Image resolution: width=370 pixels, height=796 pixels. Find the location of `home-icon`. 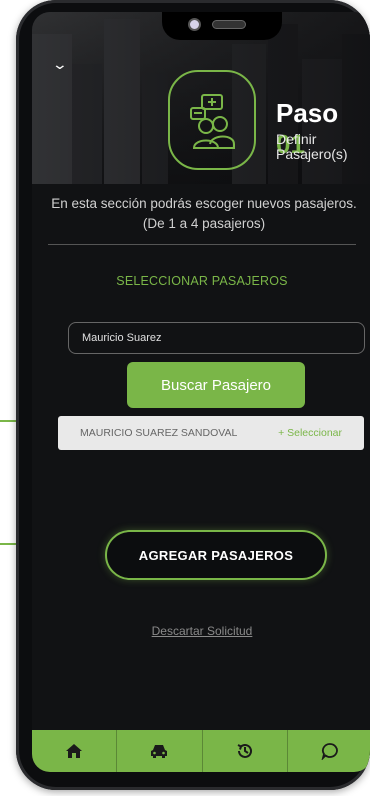

home-icon is located at coordinates (74, 751).